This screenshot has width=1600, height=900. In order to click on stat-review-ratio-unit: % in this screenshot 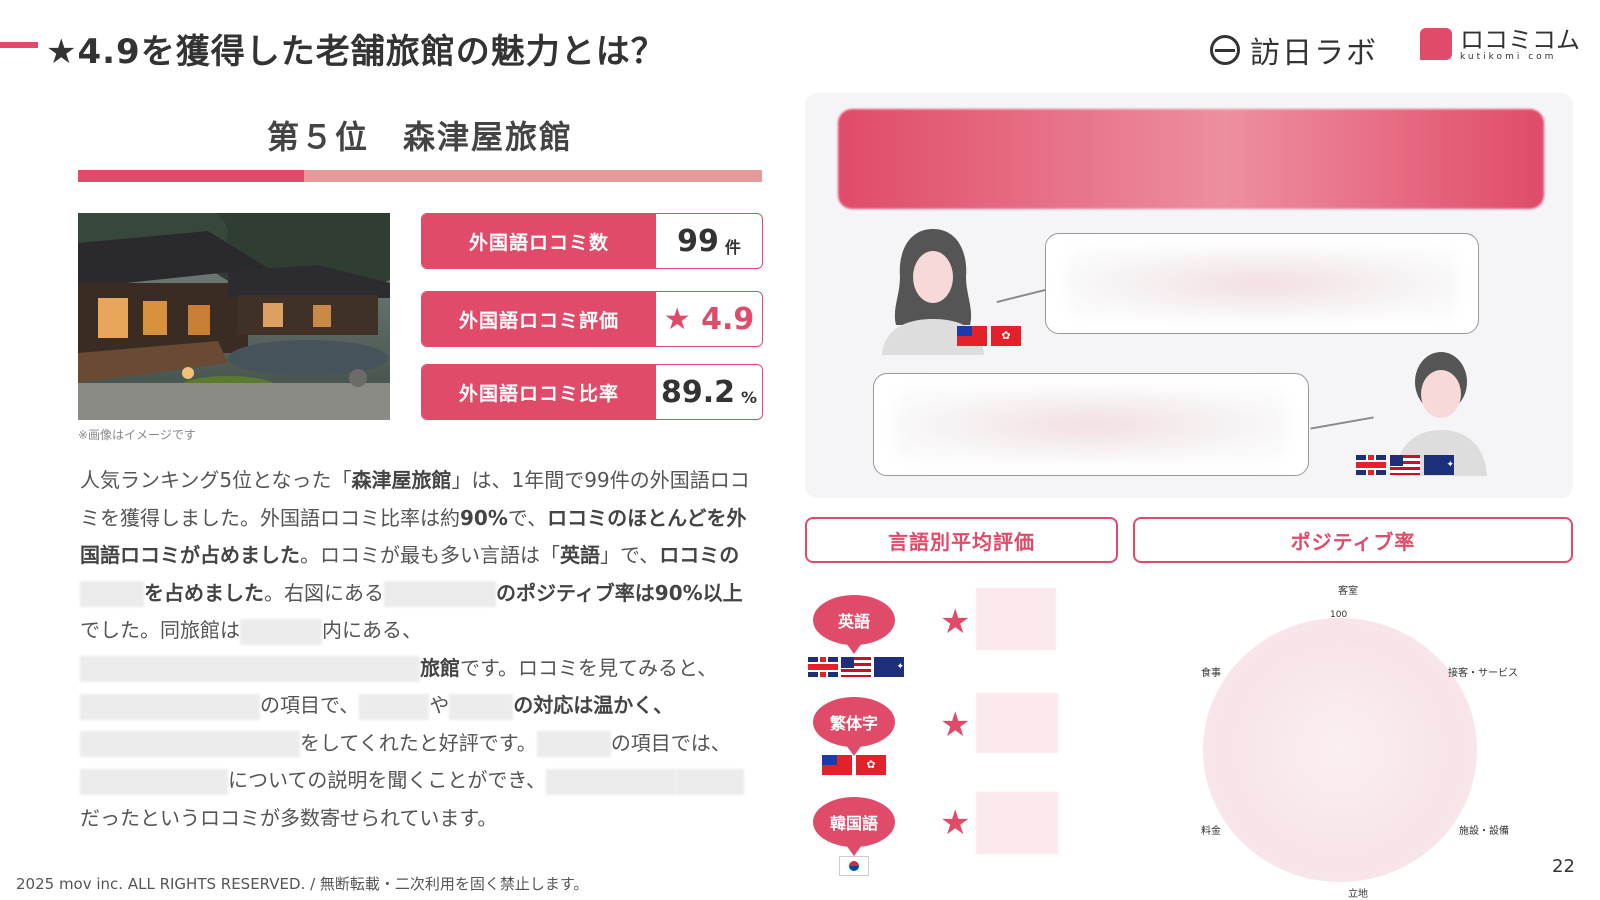, I will do `click(749, 397)`.